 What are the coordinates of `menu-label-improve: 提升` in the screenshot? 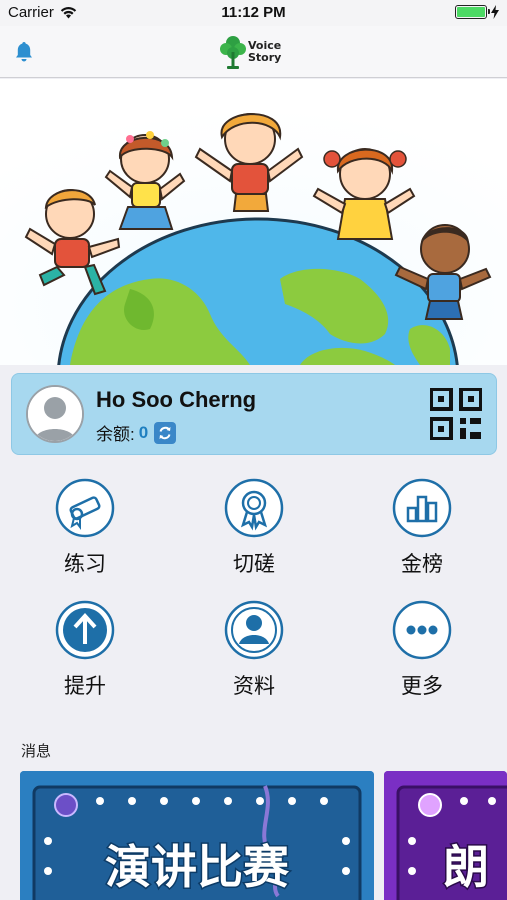 It's located at (85, 686).